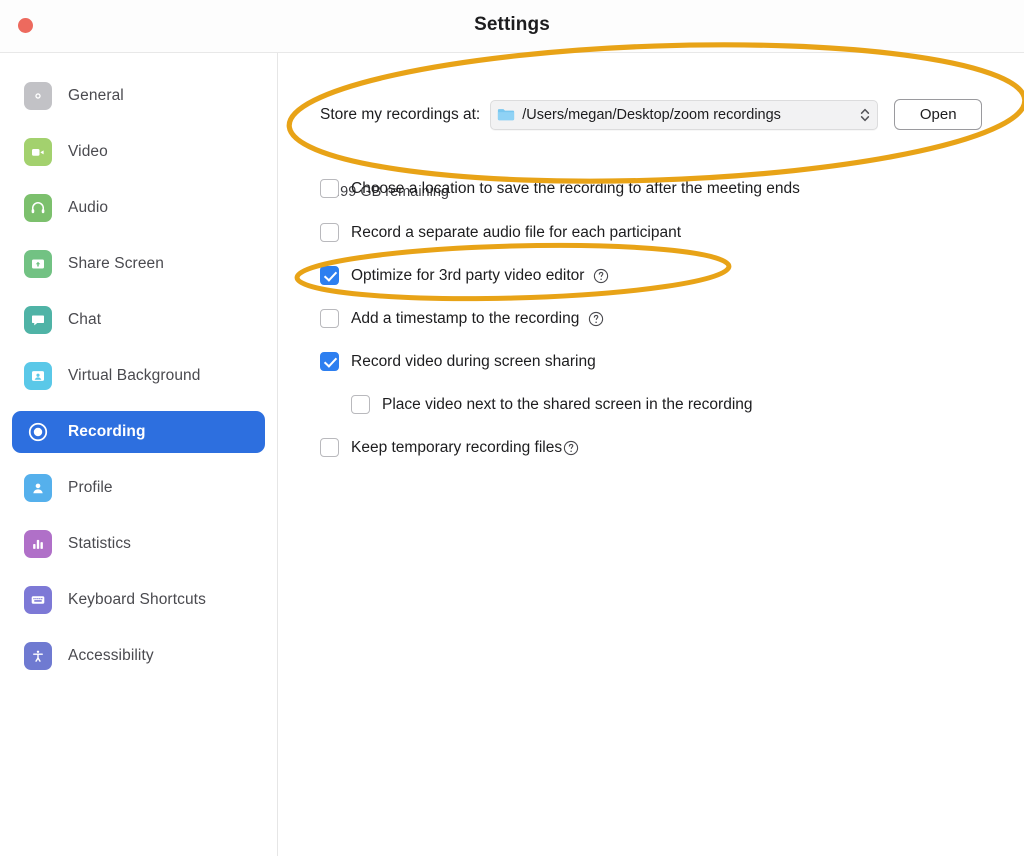  I want to click on sidebar-item-label: Share Screen, so click(116, 263).